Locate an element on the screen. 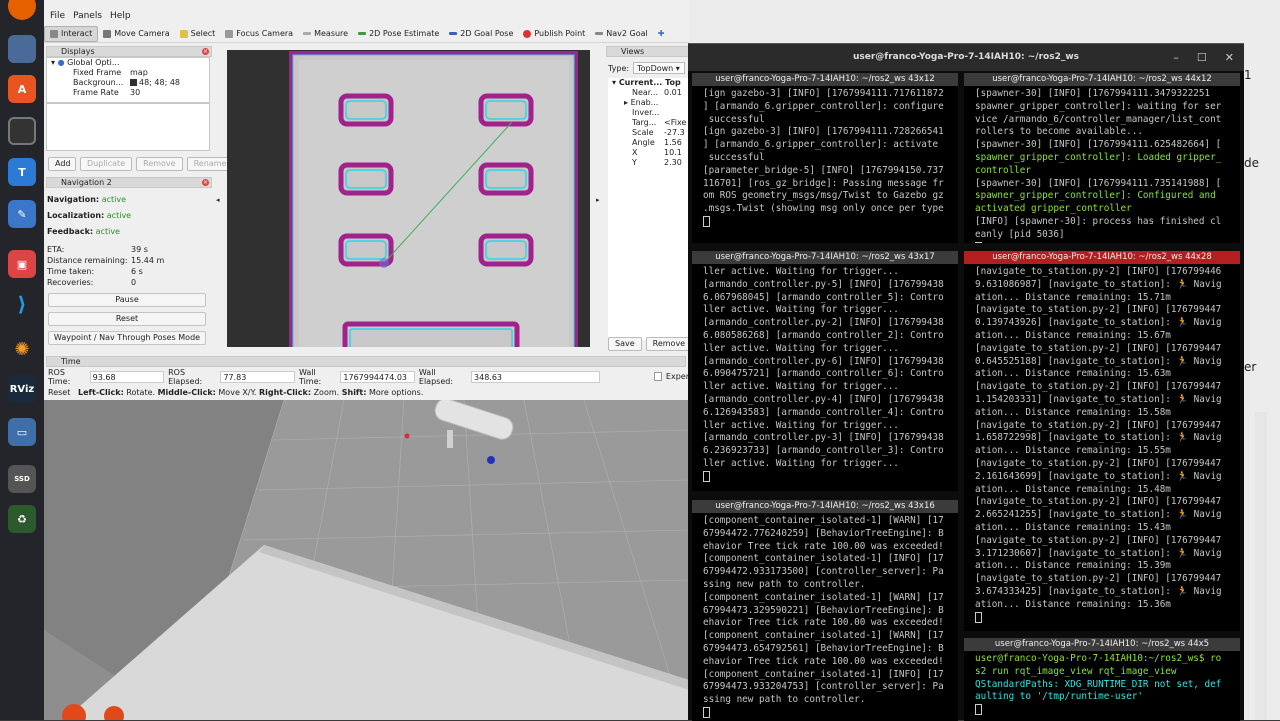 The height and width of the screenshot is (721, 1280). tree-row-background: Backgroun... 48; 48; 48 is located at coordinates (128, 83).